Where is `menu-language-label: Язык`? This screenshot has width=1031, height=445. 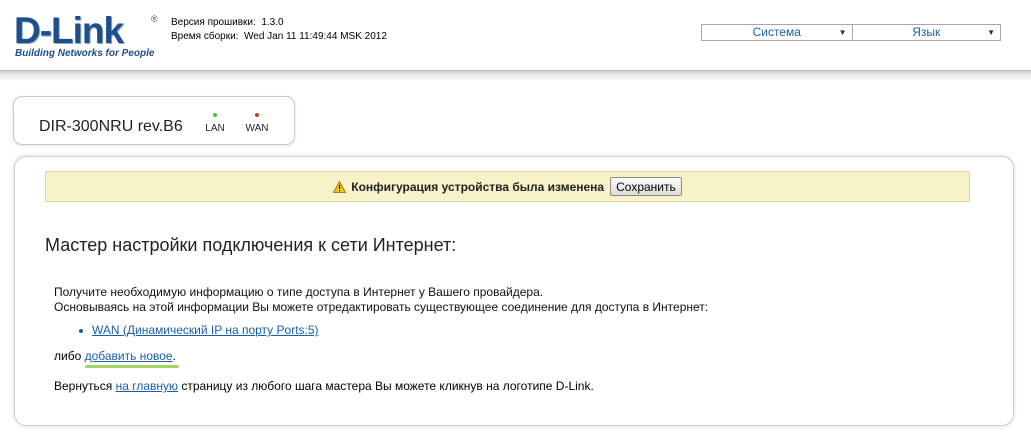
menu-language-label: Язык is located at coordinates (926, 32).